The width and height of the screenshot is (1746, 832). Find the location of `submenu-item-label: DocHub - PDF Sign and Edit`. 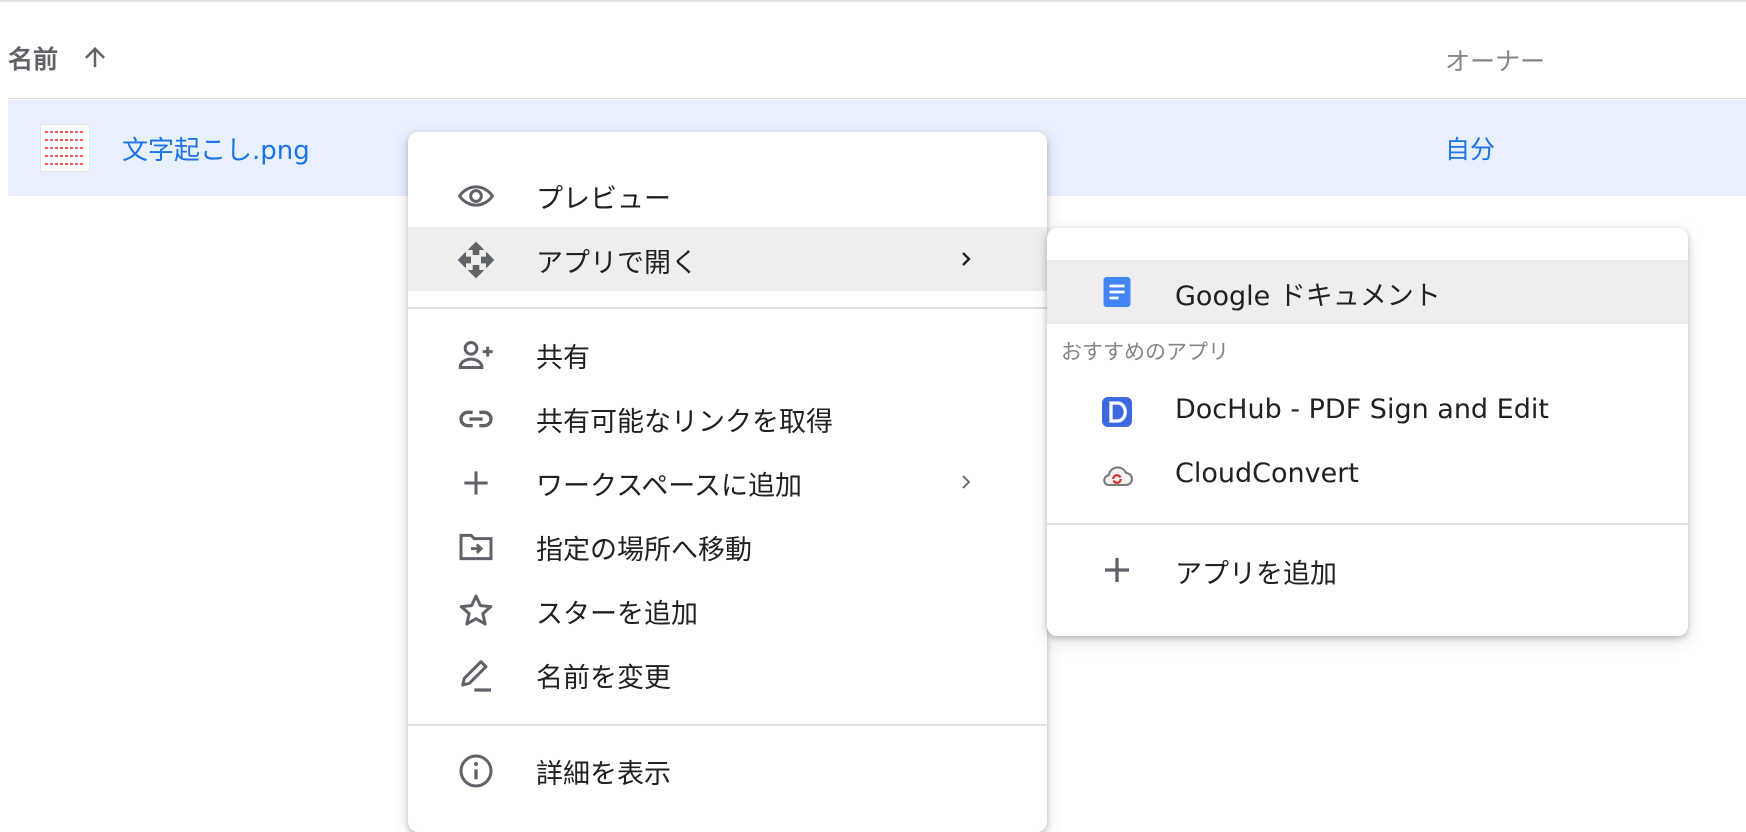

submenu-item-label: DocHub - PDF Sign and Edit is located at coordinates (1362, 409).